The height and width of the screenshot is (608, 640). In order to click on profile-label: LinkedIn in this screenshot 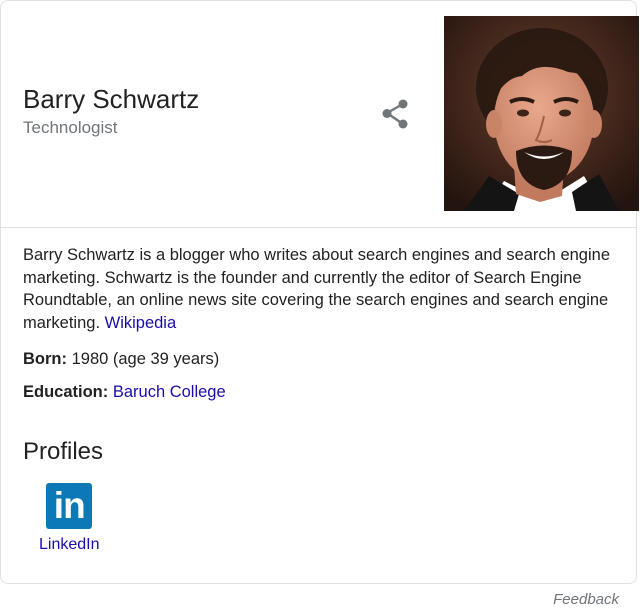, I will do `click(69, 544)`.